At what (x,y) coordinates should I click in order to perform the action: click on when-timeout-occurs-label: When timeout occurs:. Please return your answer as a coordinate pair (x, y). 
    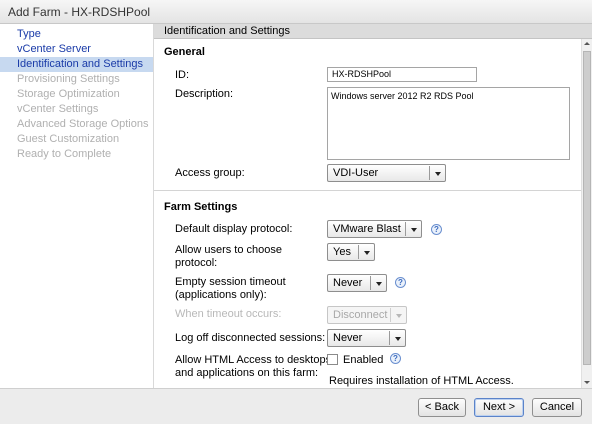
    Looking at the image, I should click on (228, 314).